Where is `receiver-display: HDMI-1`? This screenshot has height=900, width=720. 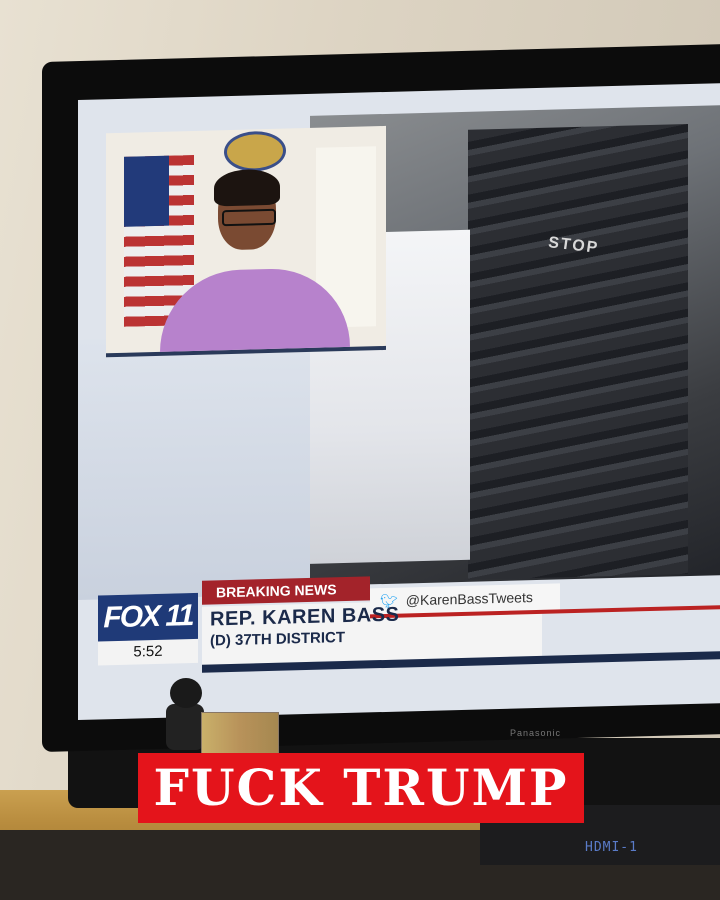 receiver-display: HDMI-1 is located at coordinates (611, 847).